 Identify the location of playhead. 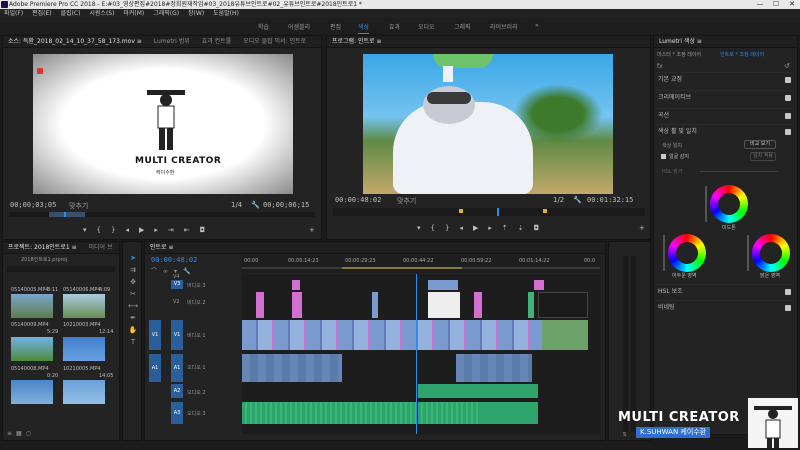
(416, 354).